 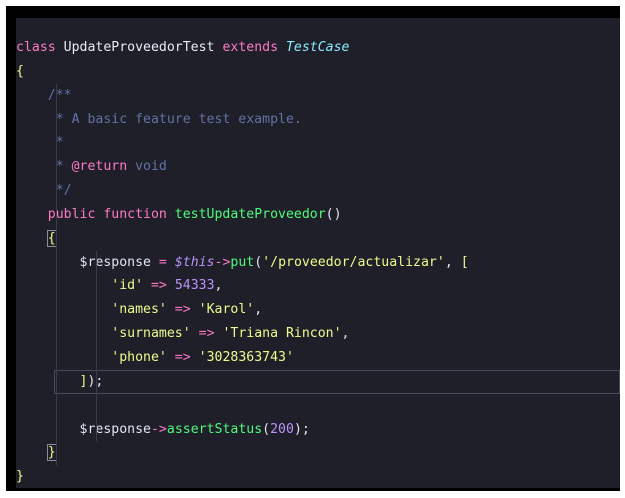 I want to click on code-token: 'Triana Rincon', so click(x=282, y=334).